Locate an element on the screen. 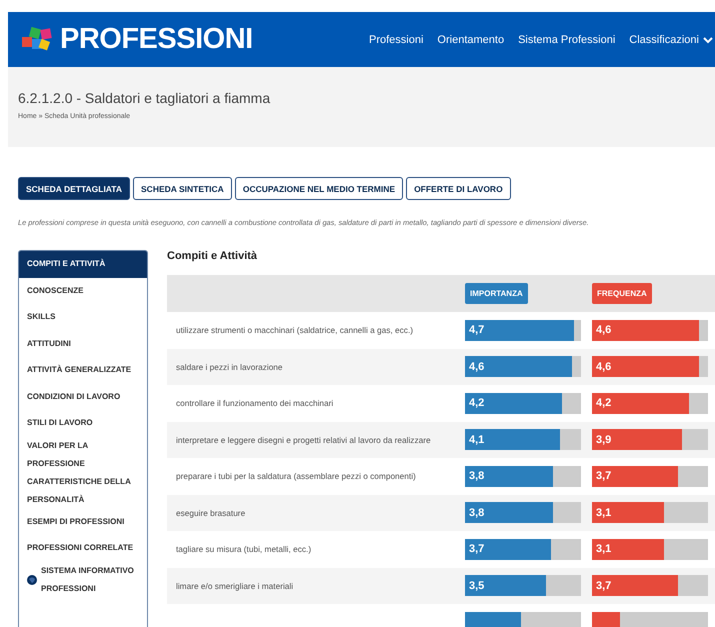  tab: OFFERTE DI LAVORO is located at coordinates (458, 188).